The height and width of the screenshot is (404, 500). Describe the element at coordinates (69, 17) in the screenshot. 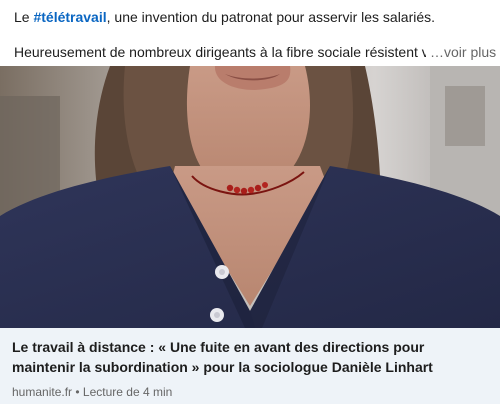

I see `hashtag-link: #télétravail` at that location.